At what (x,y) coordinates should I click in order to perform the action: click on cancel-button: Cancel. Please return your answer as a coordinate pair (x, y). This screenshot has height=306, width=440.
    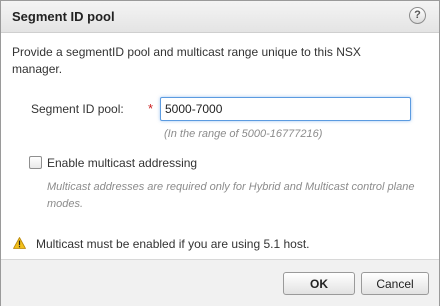
    Looking at the image, I should click on (395, 283).